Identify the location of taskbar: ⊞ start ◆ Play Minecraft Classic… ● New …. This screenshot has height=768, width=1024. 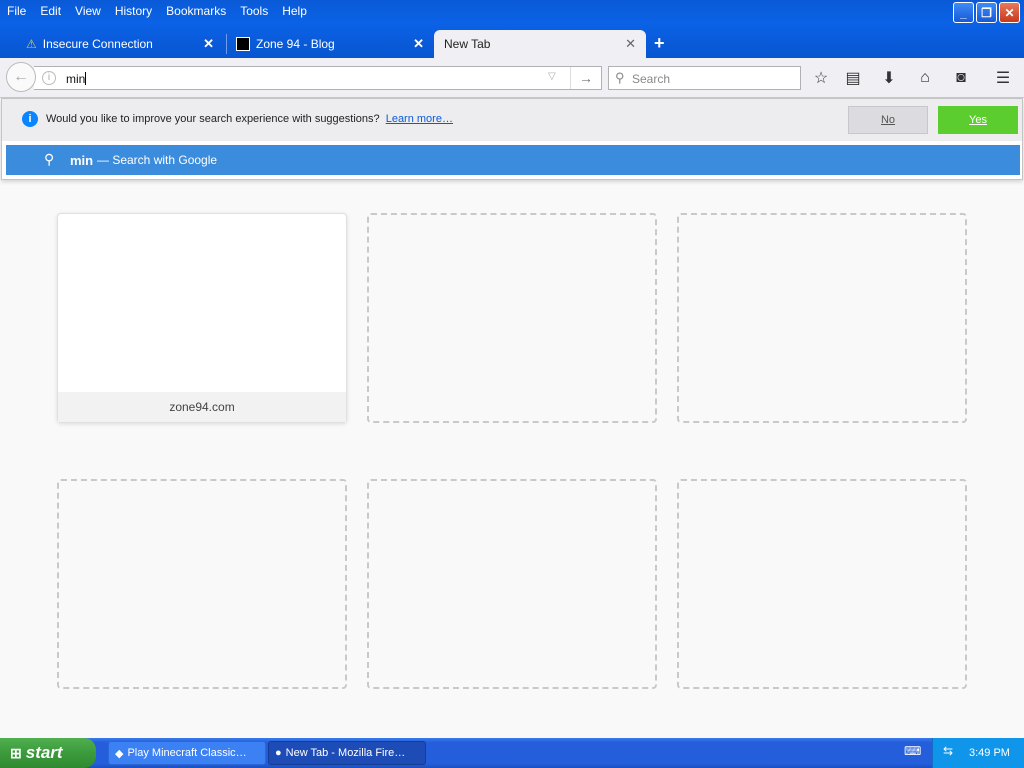
(512, 753).